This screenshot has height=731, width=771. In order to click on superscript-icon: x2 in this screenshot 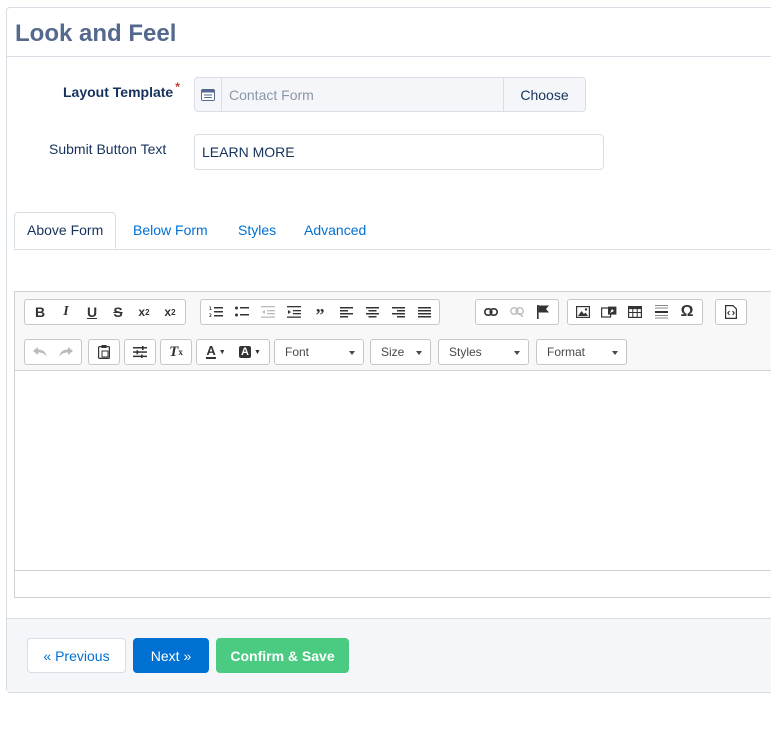, I will do `click(170, 312)`.